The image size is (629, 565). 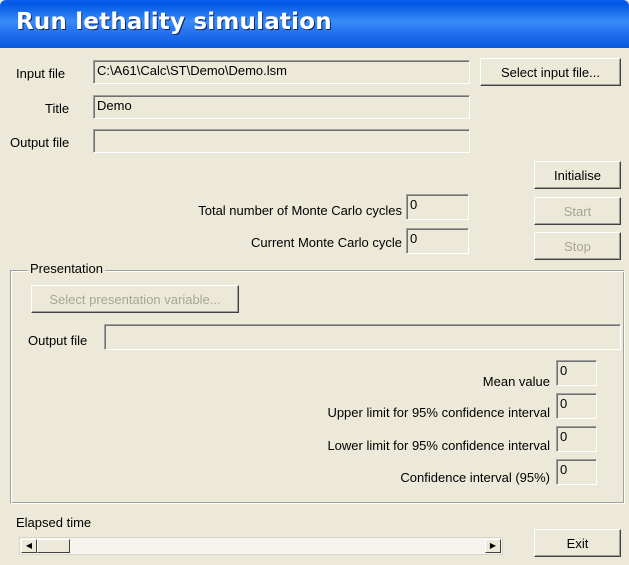 What do you see at coordinates (577, 246) in the screenshot?
I see `stop-button: Stop` at bounding box center [577, 246].